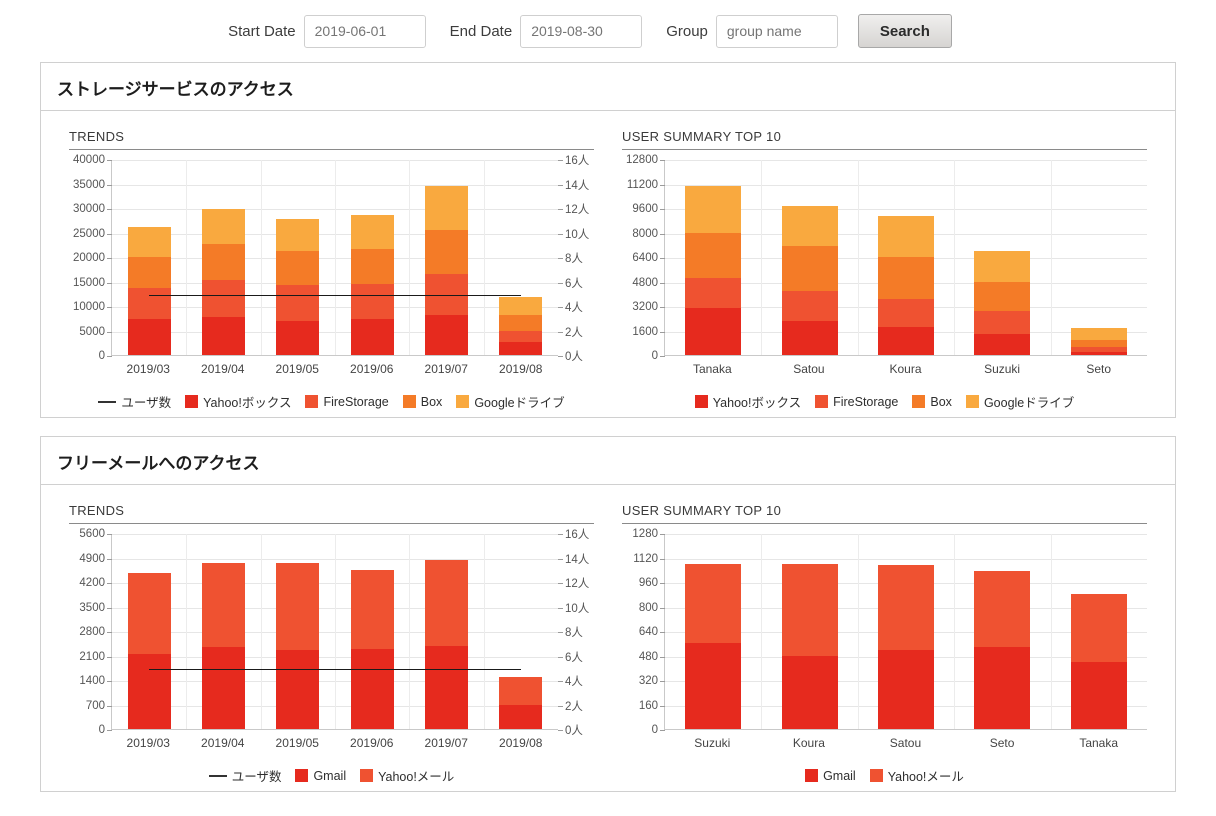 This screenshot has height=816, width=1216. What do you see at coordinates (776, 31) in the screenshot?
I see `group-input` at bounding box center [776, 31].